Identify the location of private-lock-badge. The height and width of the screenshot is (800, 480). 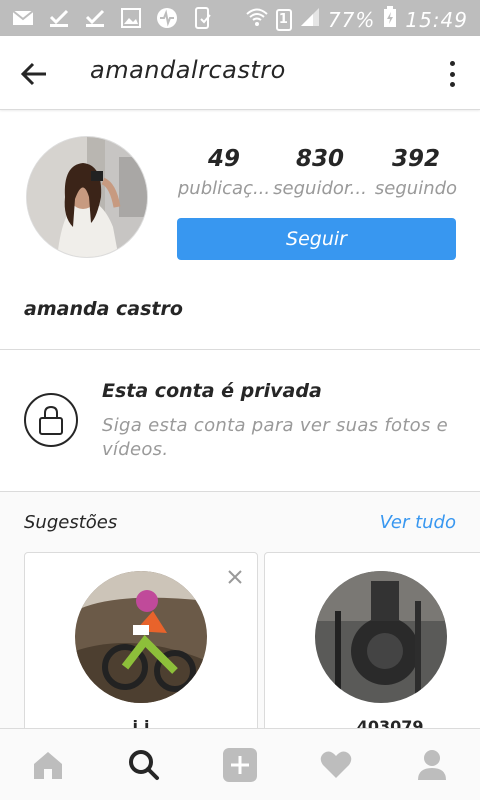
(51, 420).